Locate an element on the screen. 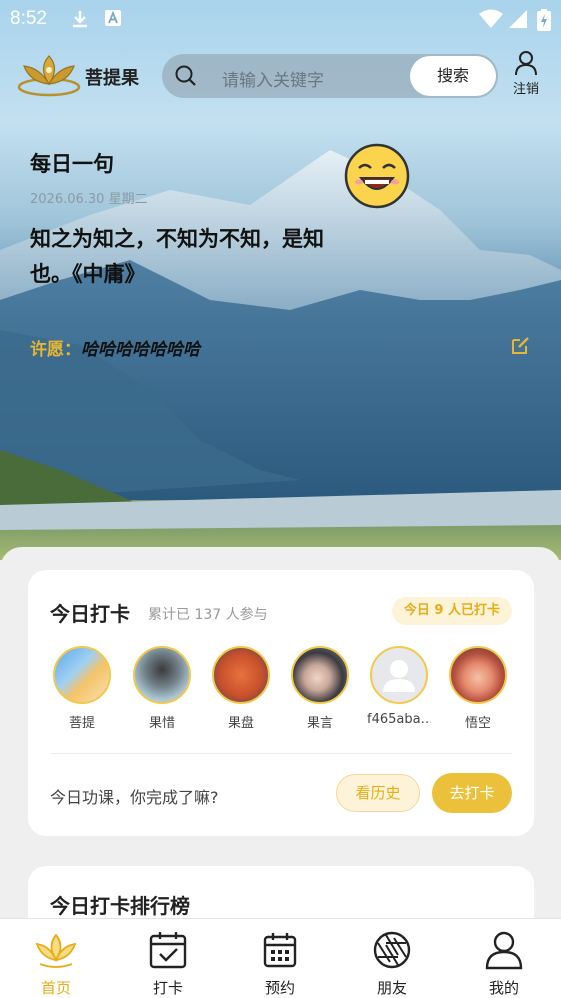 Image resolution: width=561 pixels, height=998 pixels. calendar-icon is located at coordinates (280, 950).